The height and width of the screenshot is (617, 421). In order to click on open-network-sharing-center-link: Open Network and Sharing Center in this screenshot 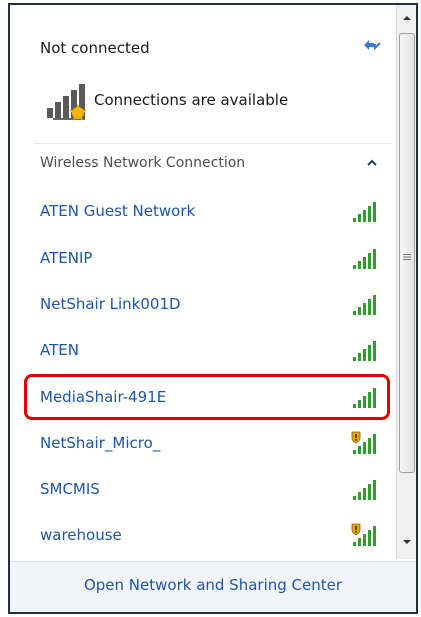, I will do `click(213, 585)`.